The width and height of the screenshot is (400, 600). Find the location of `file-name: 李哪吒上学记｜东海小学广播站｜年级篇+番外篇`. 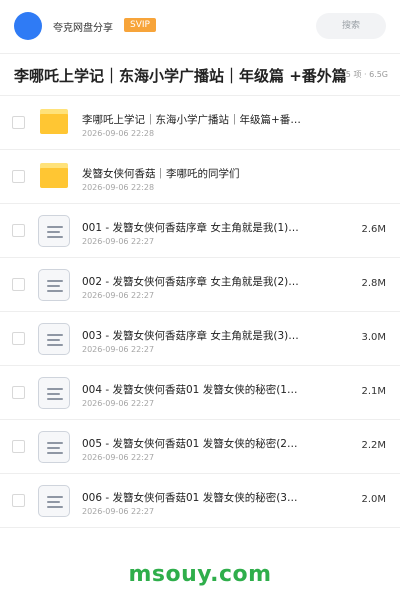

file-name: 李哪吒上学记｜东海小学广播站｜年级篇+番外篇 is located at coordinates (196, 120).